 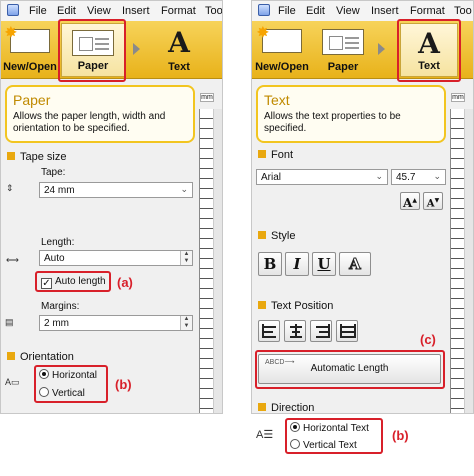 I want to click on style-header: Style, so click(x=276, y=236).